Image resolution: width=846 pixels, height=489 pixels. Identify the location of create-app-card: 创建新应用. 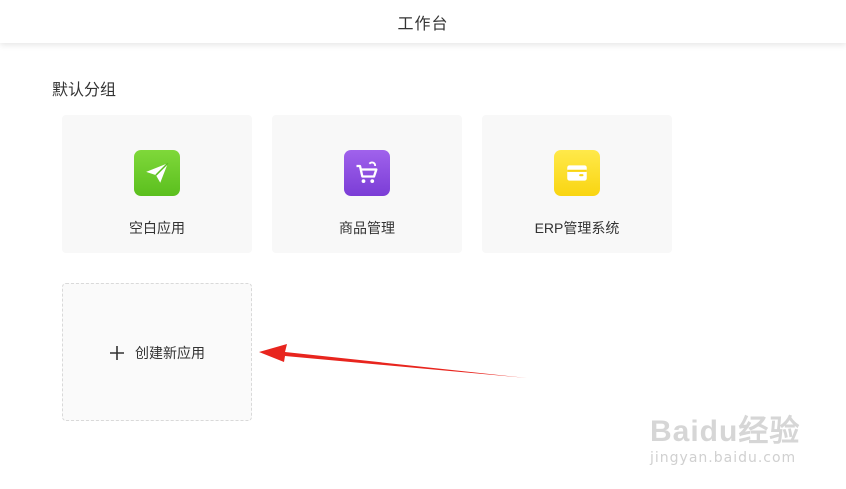
(157, 352).